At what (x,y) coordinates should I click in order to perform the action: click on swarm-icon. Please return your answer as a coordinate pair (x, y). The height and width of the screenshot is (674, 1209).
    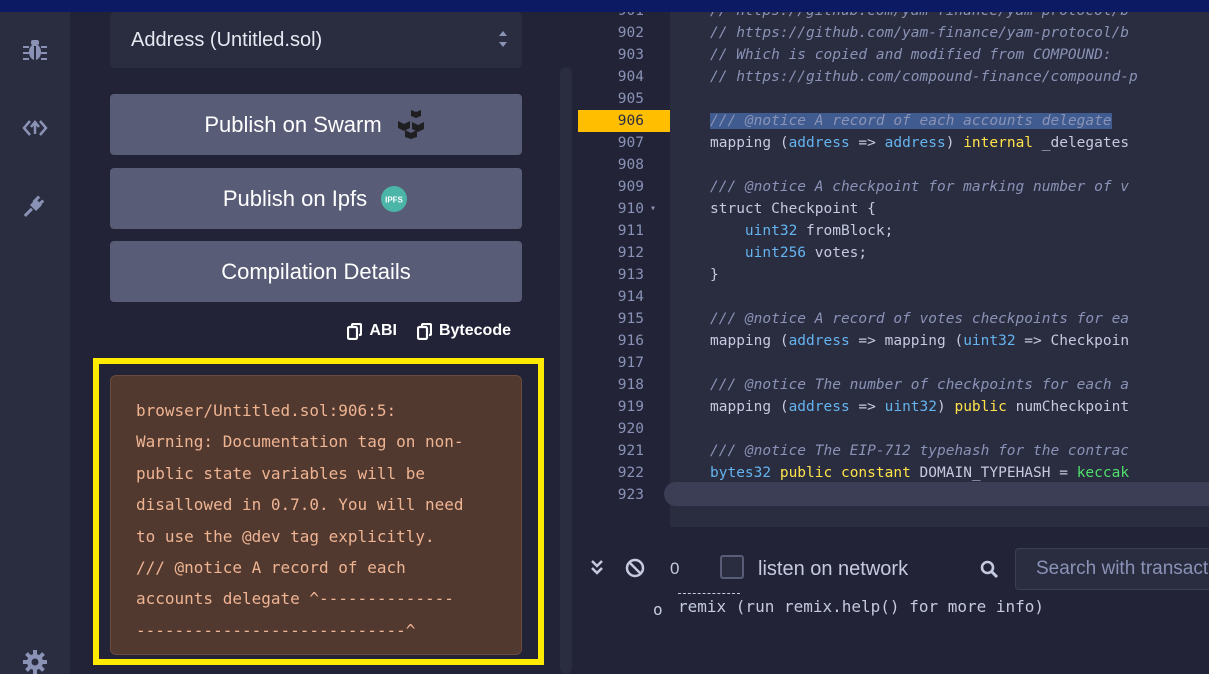
    Looking at the image, I should click on (410, 124).